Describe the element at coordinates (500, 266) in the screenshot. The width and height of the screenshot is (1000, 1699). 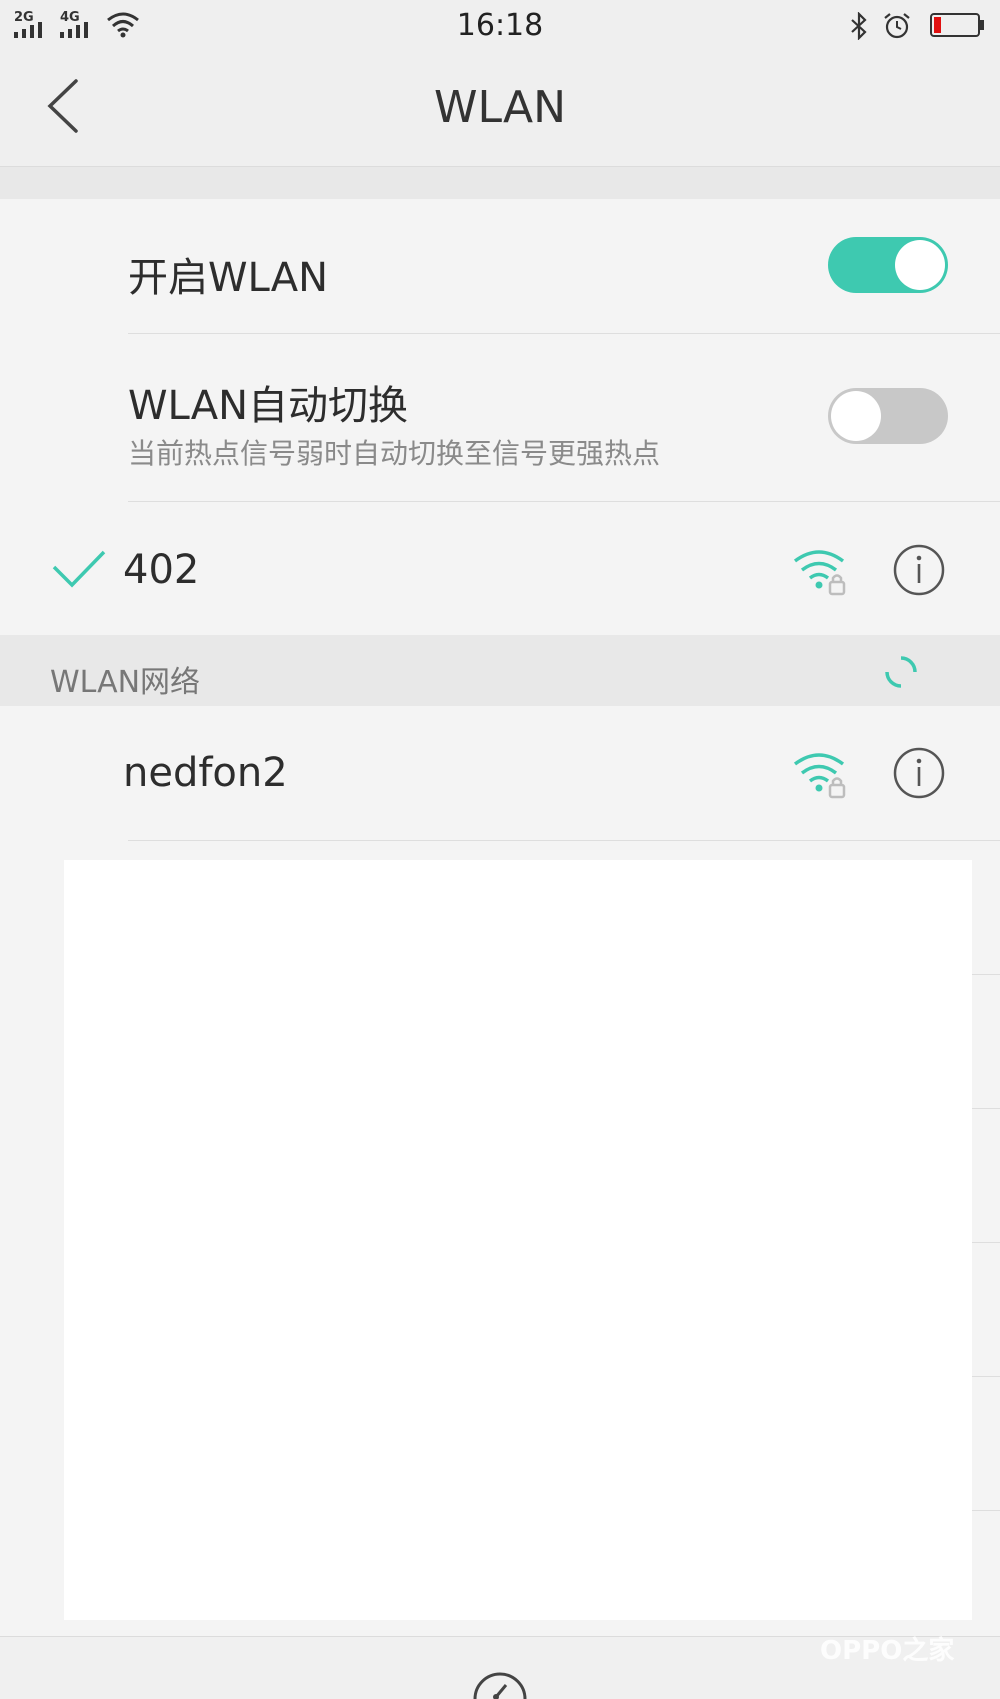
I see `enable-wlan-row: 开启WLAN` at that location.